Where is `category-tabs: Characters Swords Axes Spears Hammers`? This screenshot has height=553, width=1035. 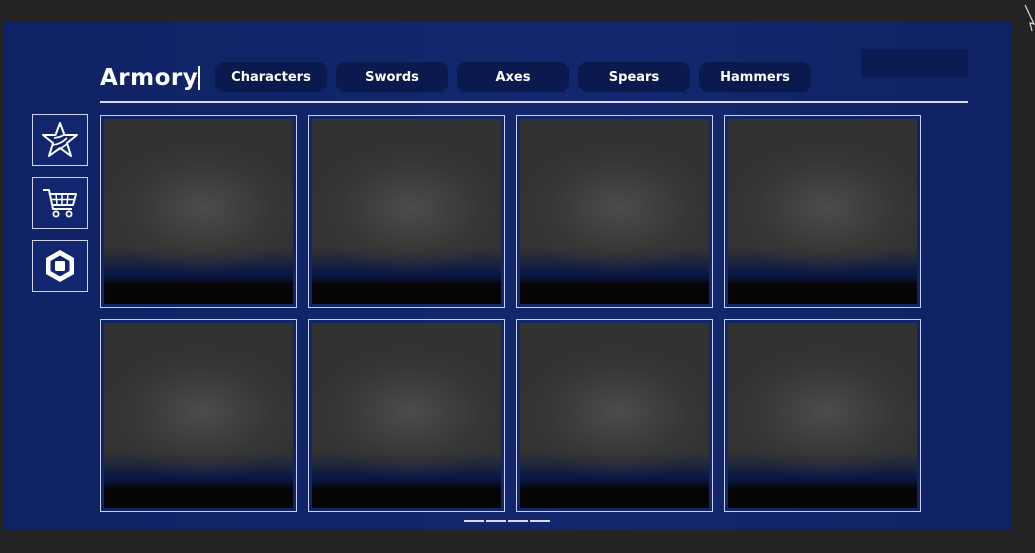 category-tabs: Characters Swords Axes Spears Hammers is located at coordinates (513, 77).